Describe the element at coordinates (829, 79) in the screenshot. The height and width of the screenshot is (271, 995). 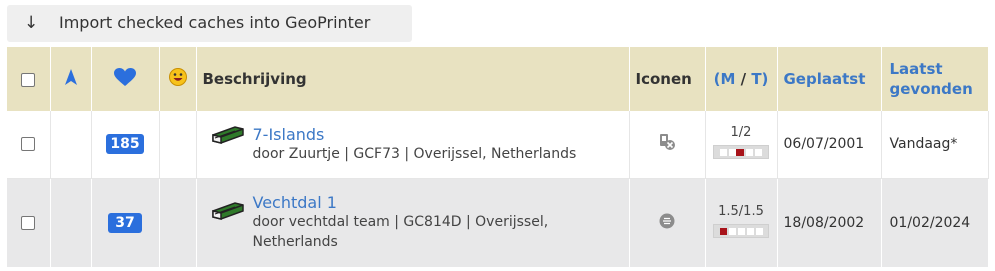
I see `placed-sort-link: Geplaatst` at that location.